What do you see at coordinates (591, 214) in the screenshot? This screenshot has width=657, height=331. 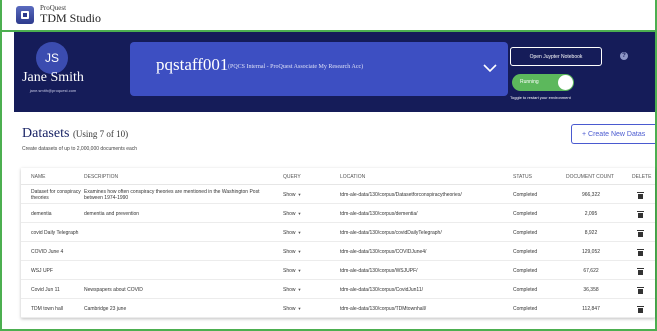 I see `cell-document-count: 2,095` at bounding box center [591, 214].